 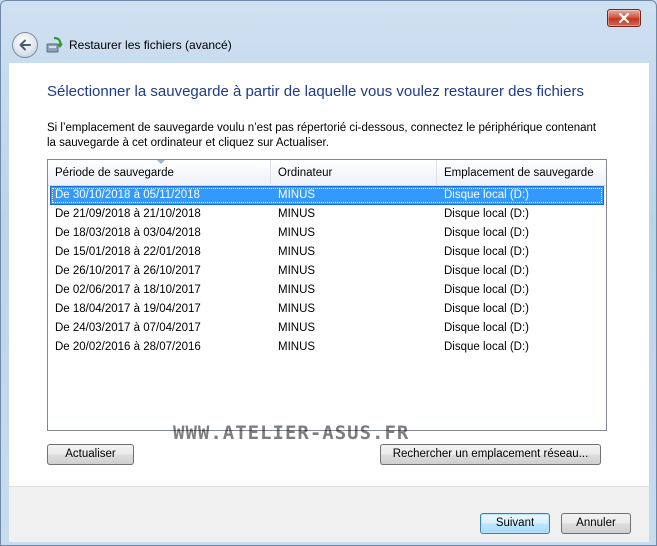 What do you see at coordinates (150, 45) in the screenshot?
I see `window-title: Restaurer les fichiers (avancé)` at bounding box center [150, 45].